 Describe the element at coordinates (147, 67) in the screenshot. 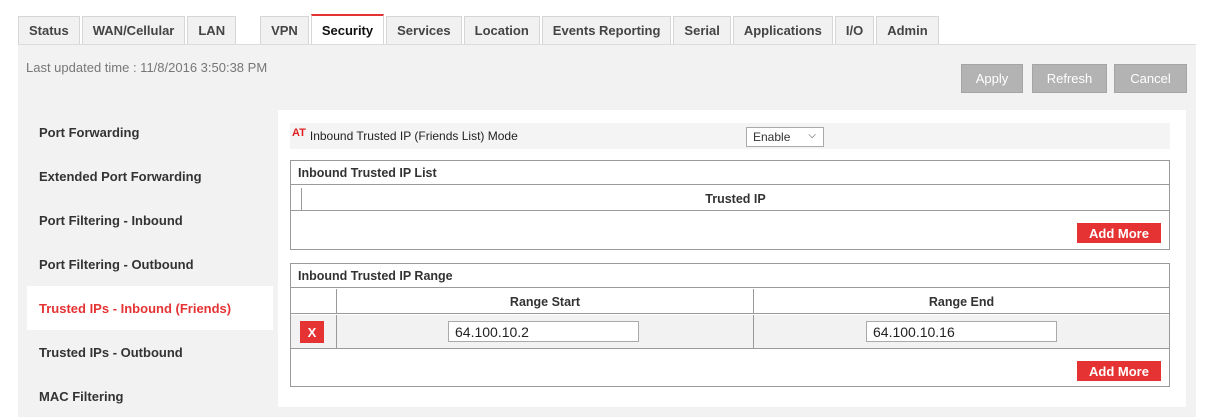

I see `last-updated-text: Last updated time : 11/8/2016 3:50:38 PM` at that location.